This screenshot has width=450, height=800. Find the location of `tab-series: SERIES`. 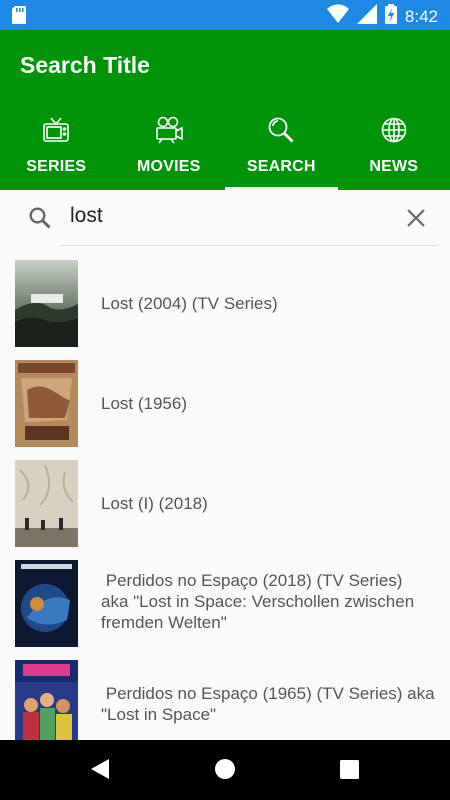

tab-series: SERIES is located at coordinates (56, 150).